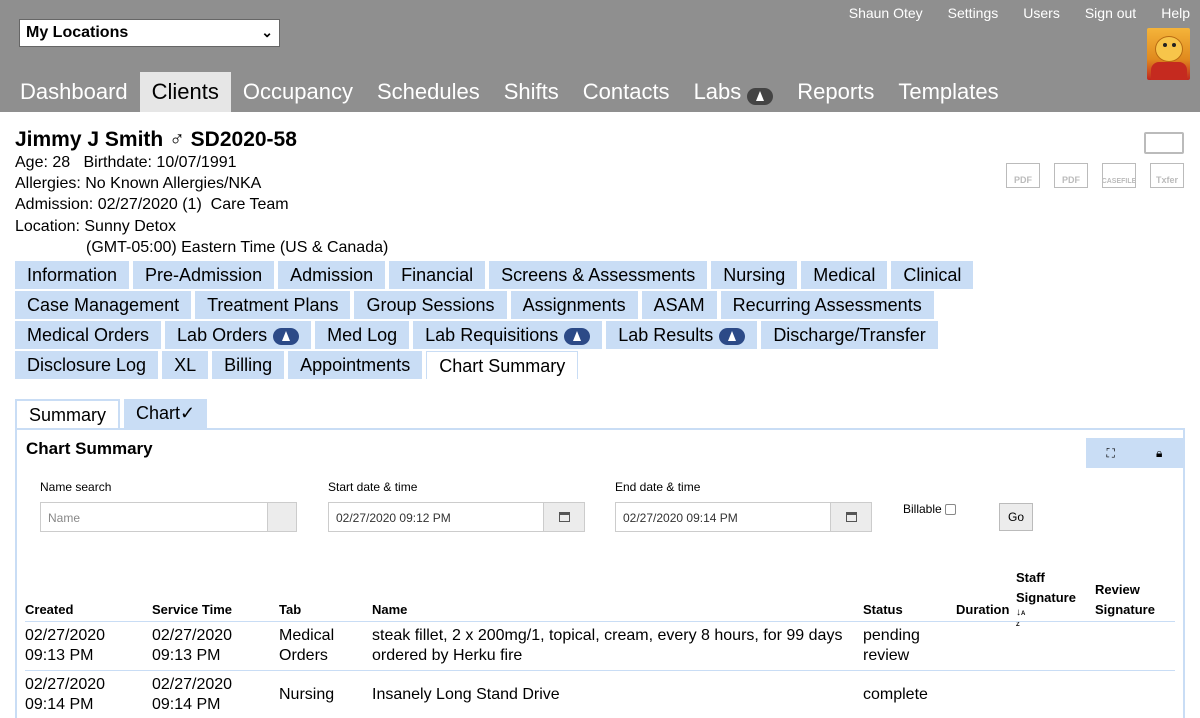  Describe the element at coordinates (754, 275) in the screenshot. I see `tab-nursing: Nursing` at that location.